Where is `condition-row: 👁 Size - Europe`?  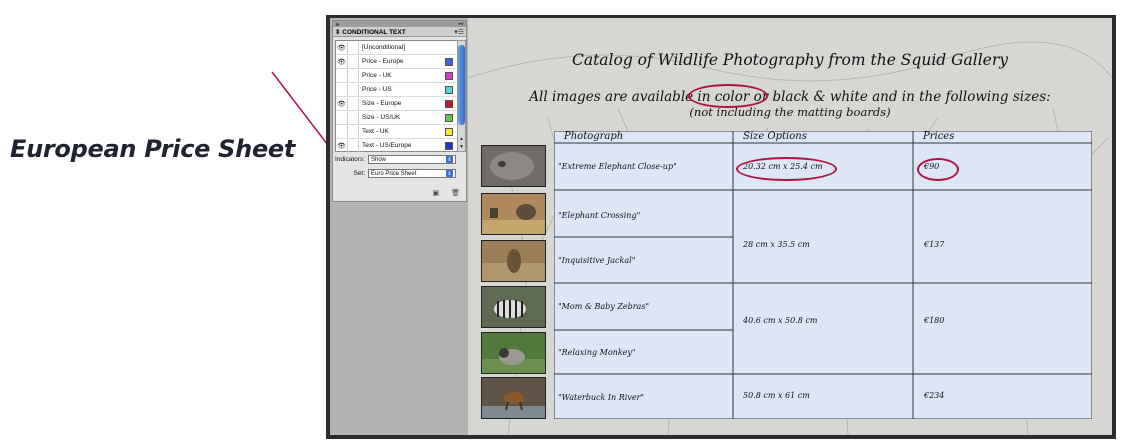
condition-row: 👁 Size - Europe is located at coordinates (396, 104).